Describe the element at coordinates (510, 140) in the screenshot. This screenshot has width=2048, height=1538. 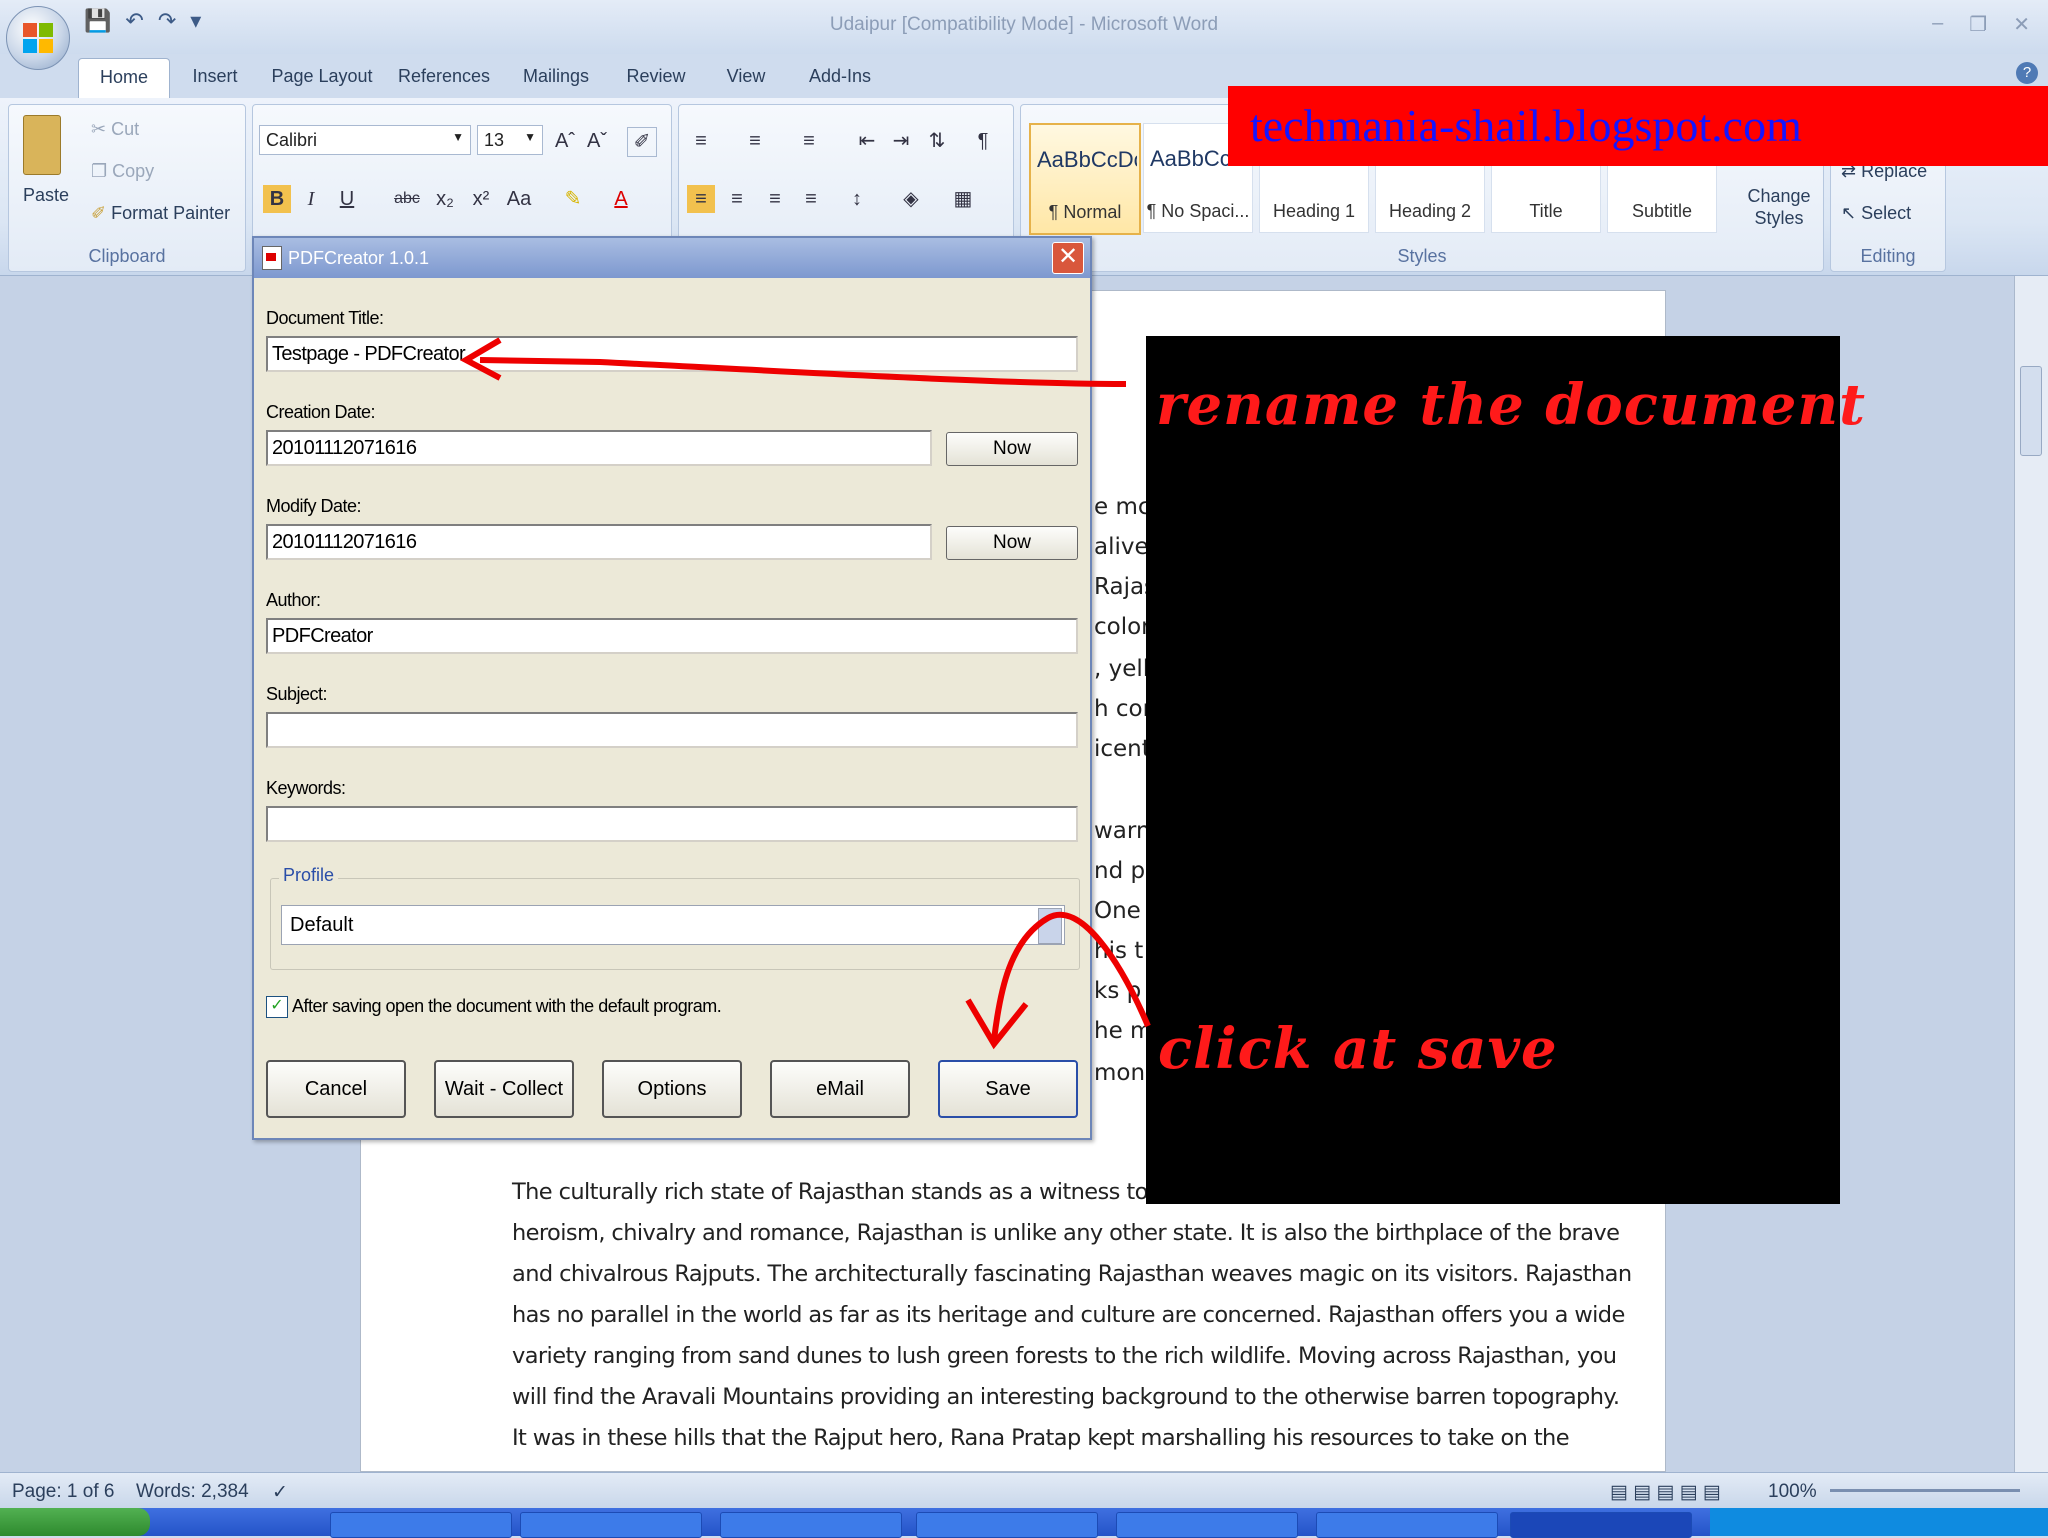
I see `font-size-combo: 13 ▼` at that location.